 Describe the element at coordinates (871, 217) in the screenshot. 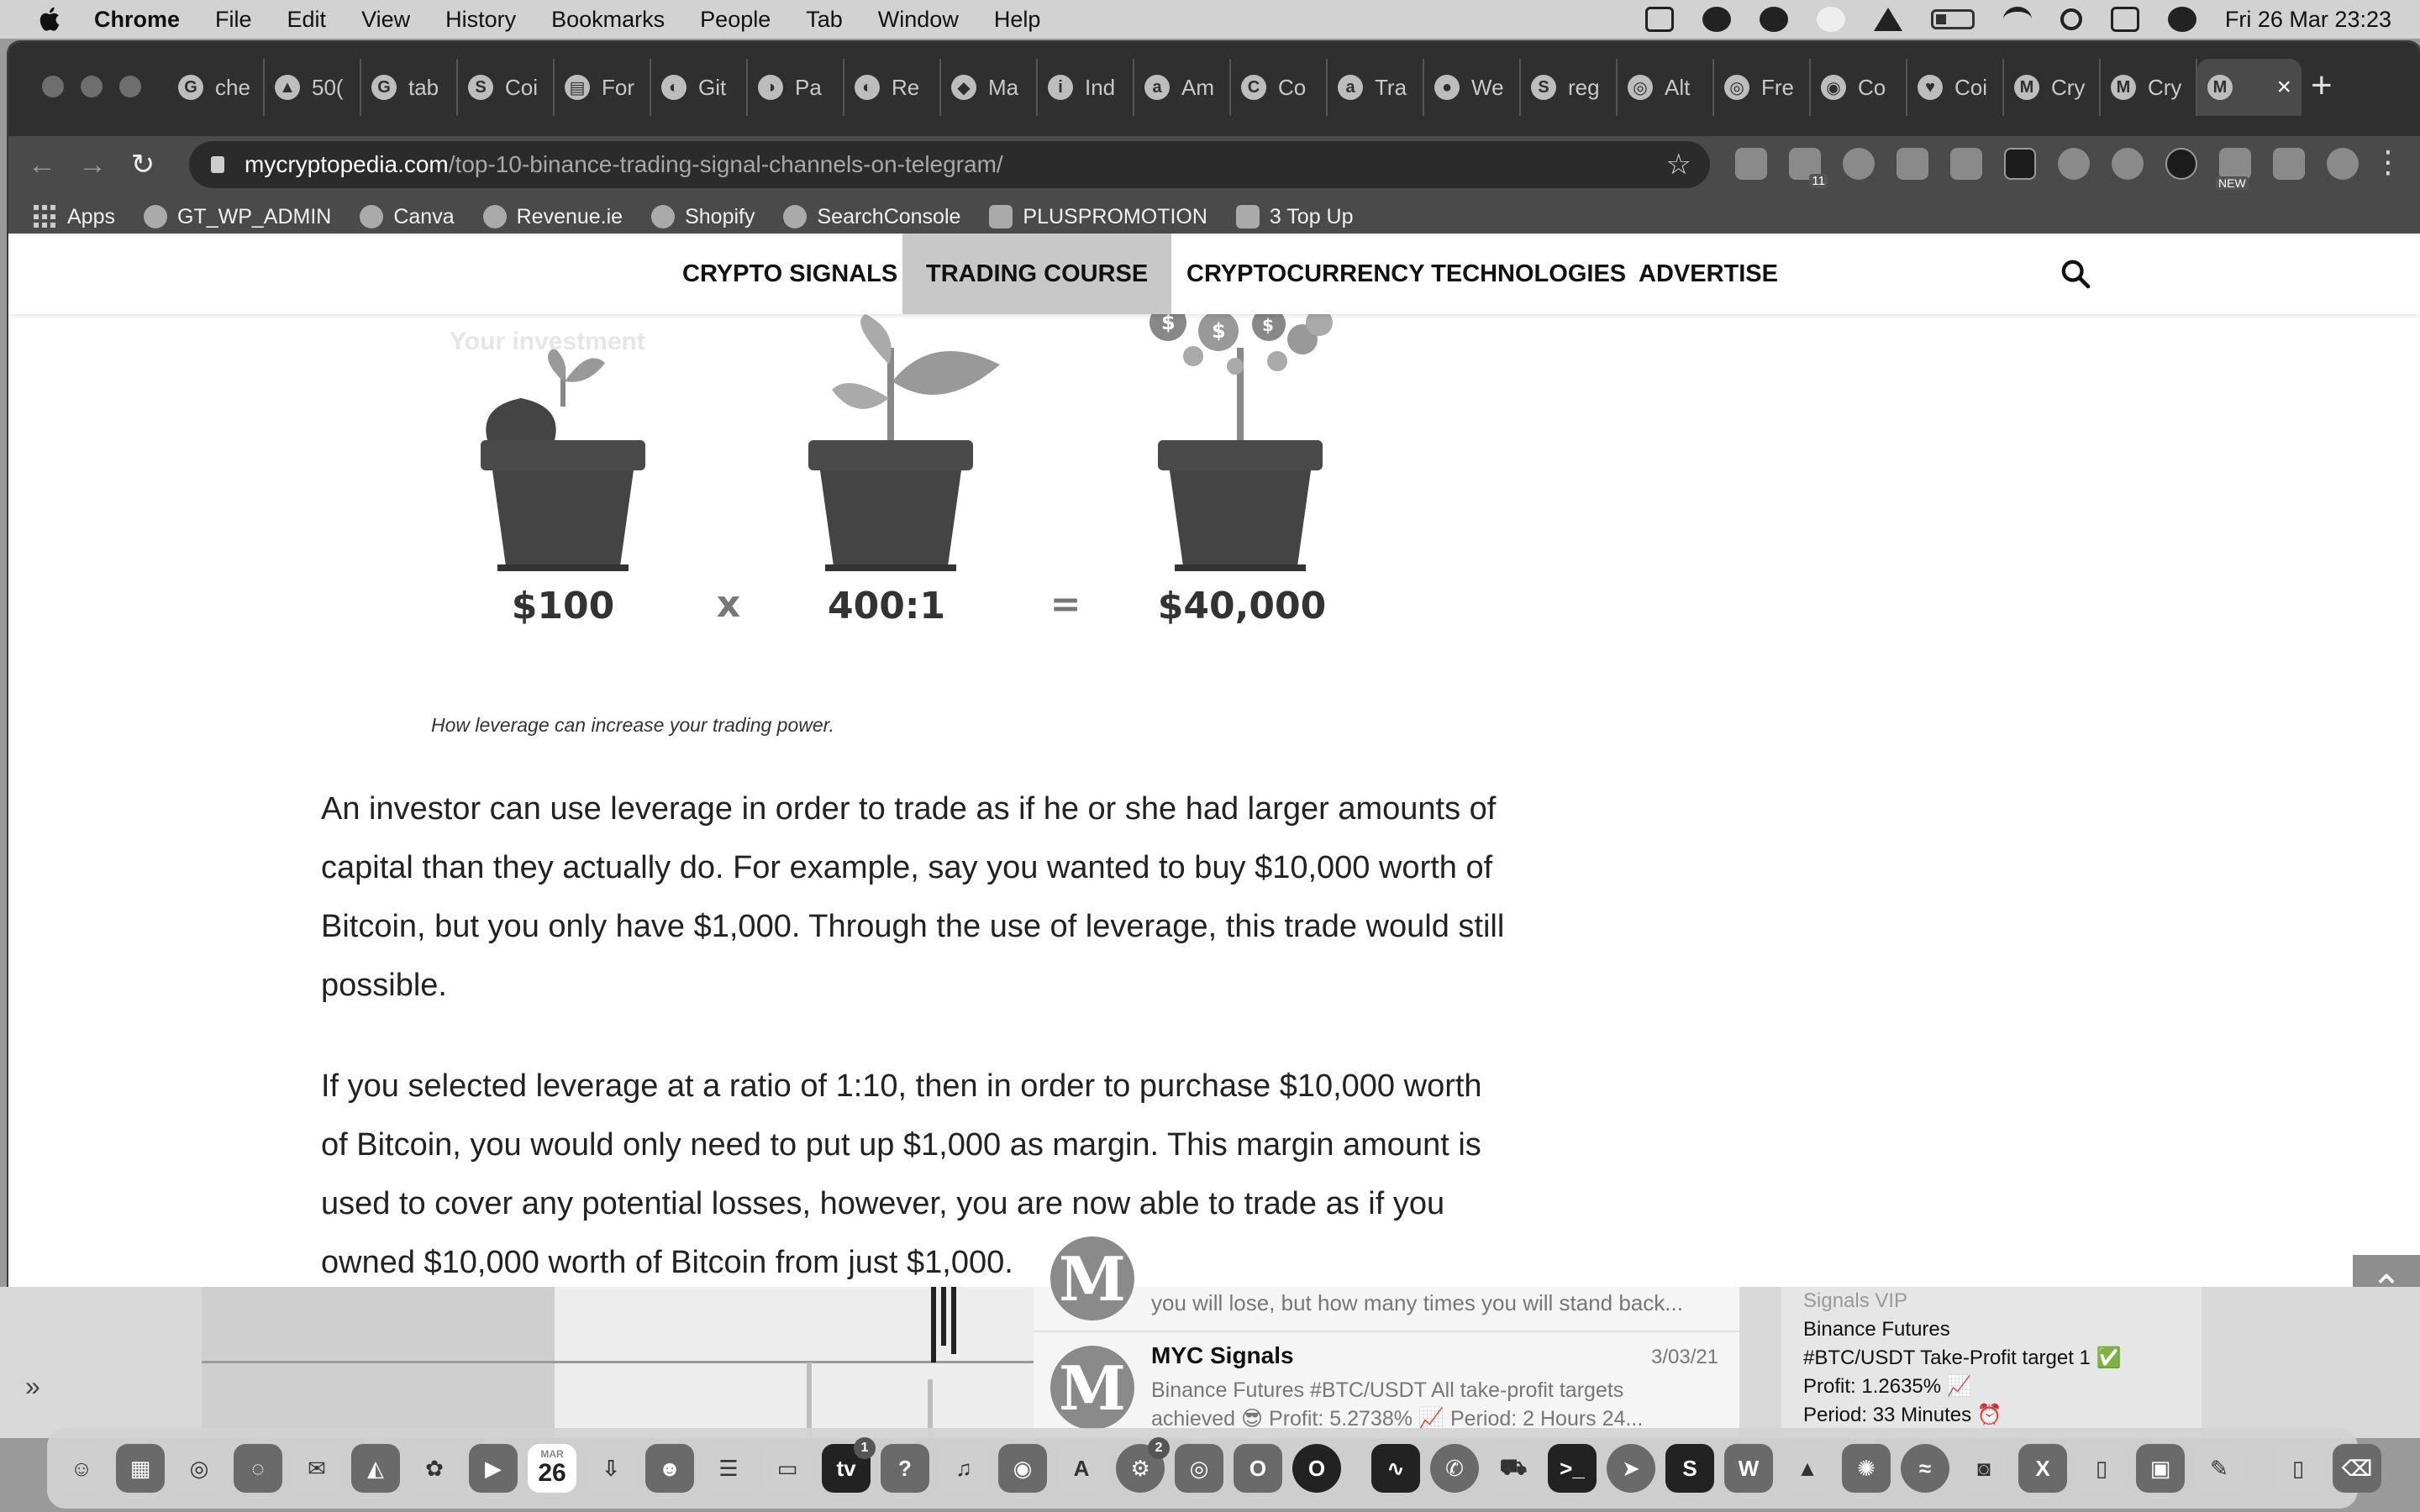

I see `bookmark-search-console: SearchConsole` at that location.